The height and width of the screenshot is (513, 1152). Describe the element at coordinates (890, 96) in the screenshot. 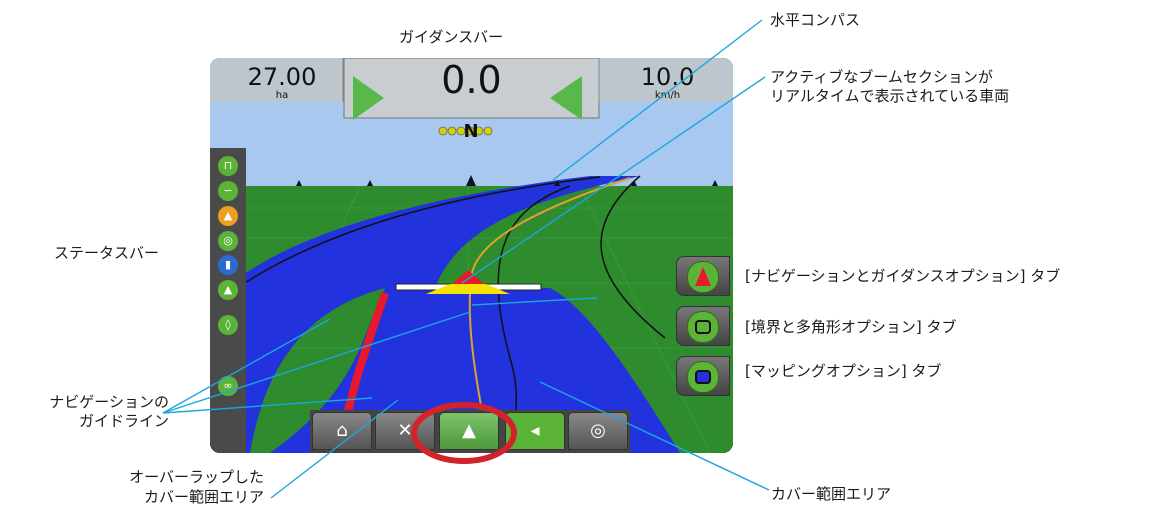

I see `label-vehicle-line2: リアルタイムで表示されている車両` at that location.